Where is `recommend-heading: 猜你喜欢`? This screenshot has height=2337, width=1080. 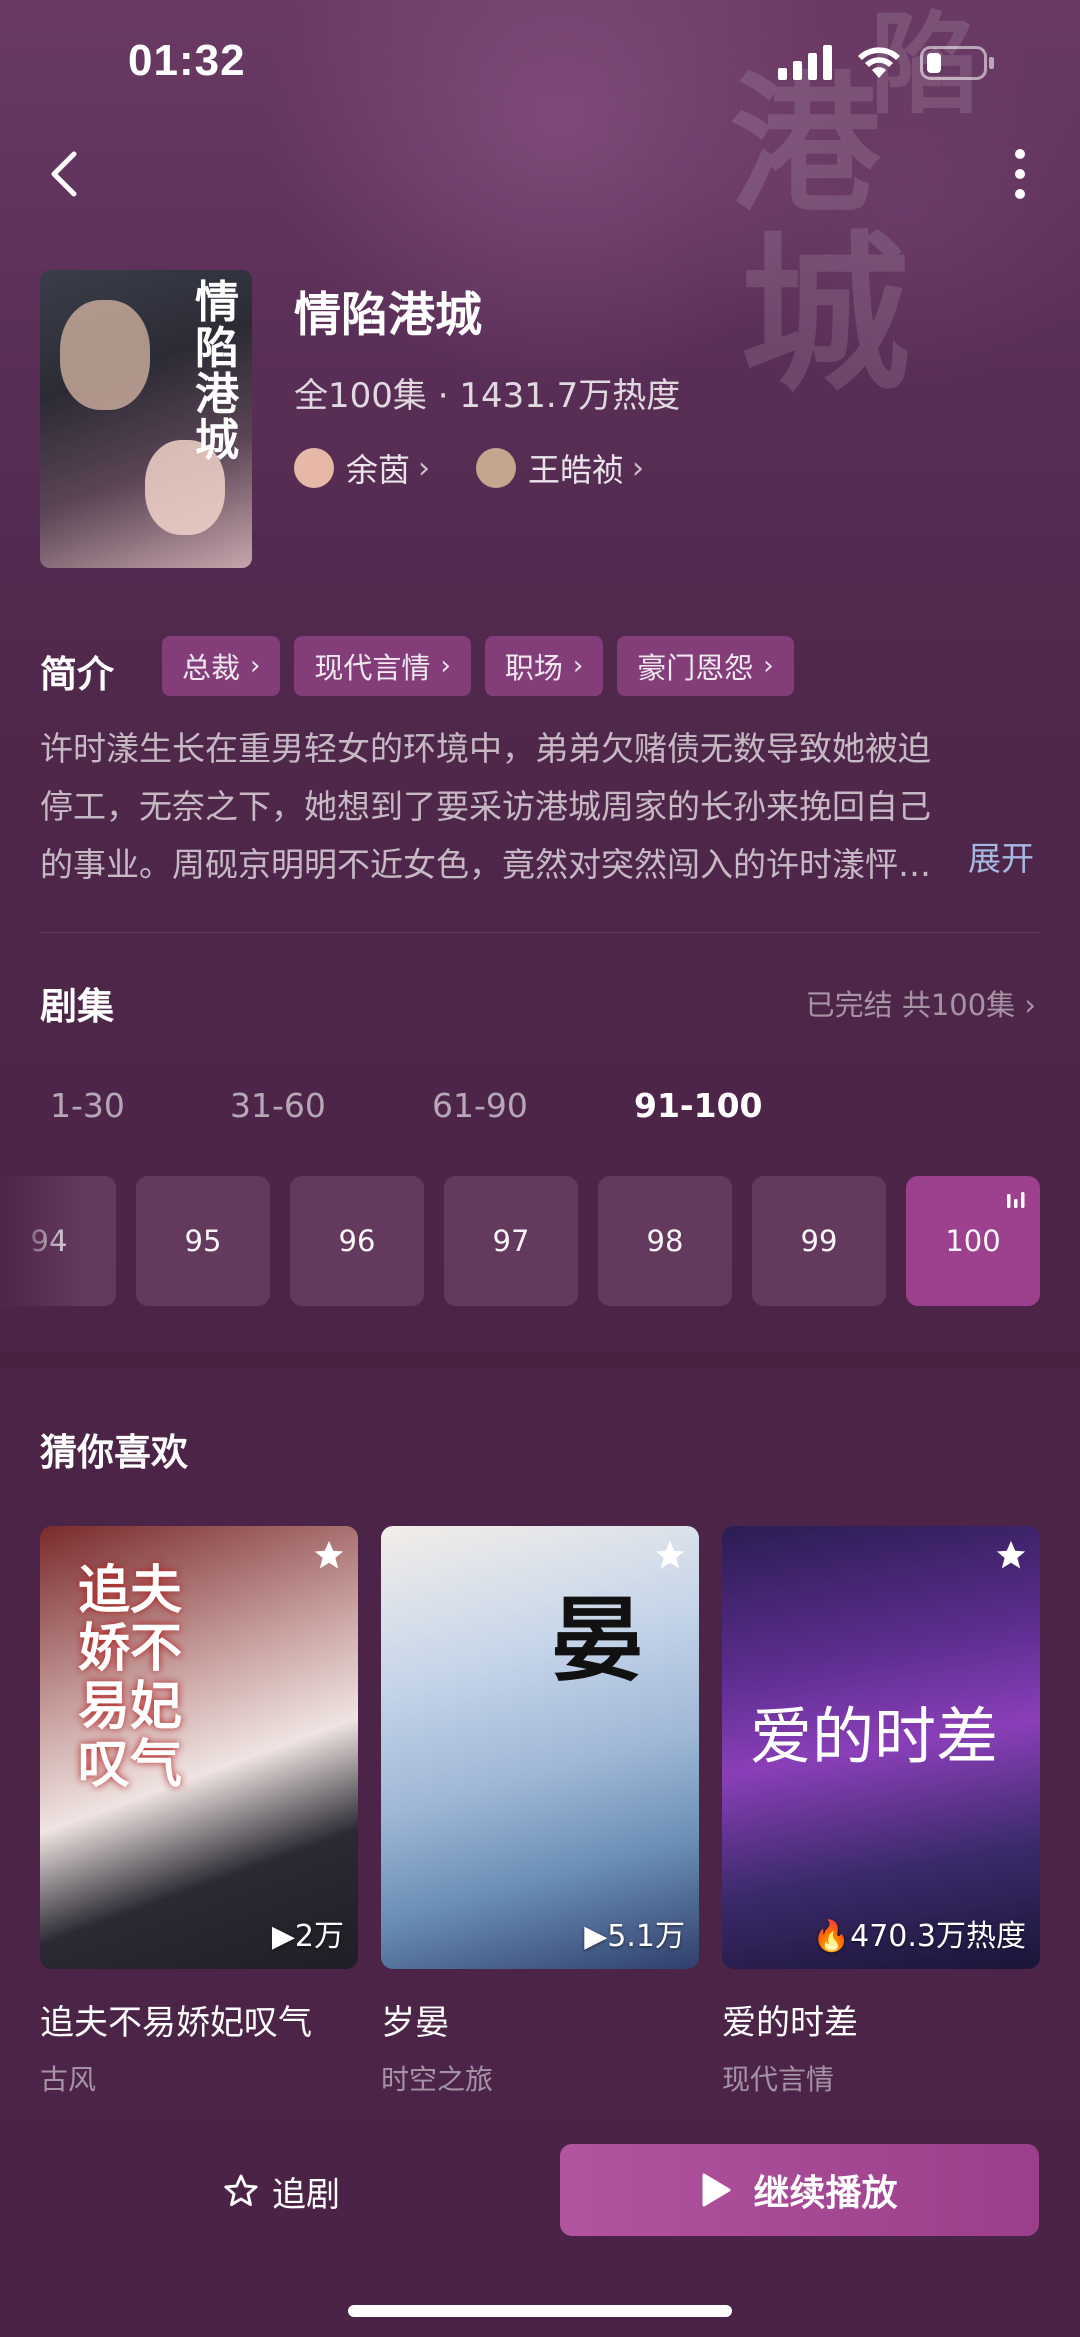 recommend-heading: 猜你喜欢 is located at coordinates (114, 1452).